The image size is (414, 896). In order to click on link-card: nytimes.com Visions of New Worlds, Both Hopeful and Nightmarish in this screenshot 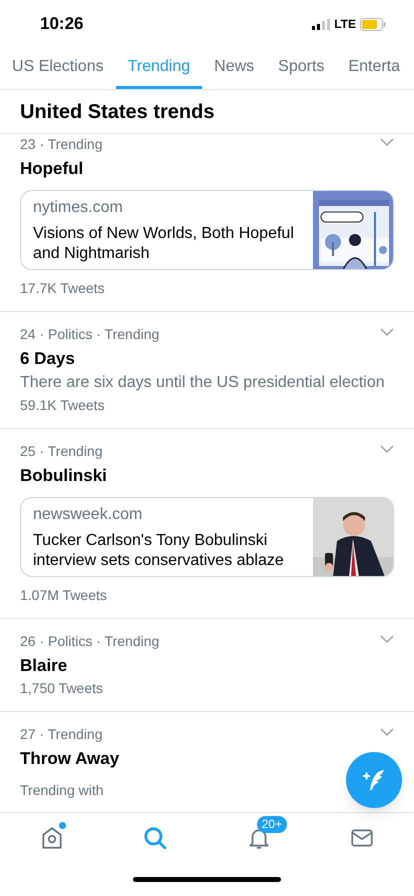, I will do `click(207, 230)`.